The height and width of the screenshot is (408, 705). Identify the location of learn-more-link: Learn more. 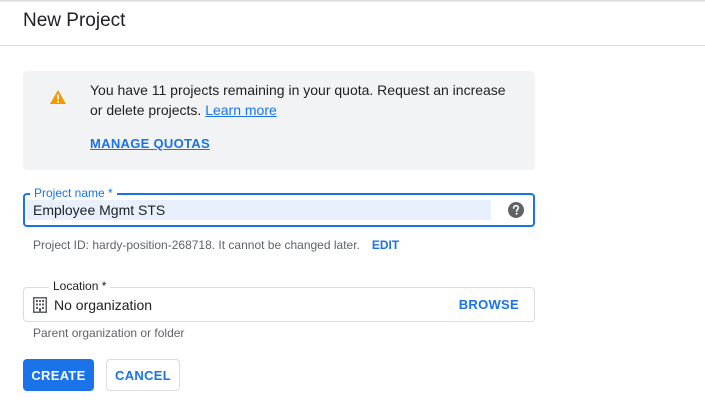
(241, 110).